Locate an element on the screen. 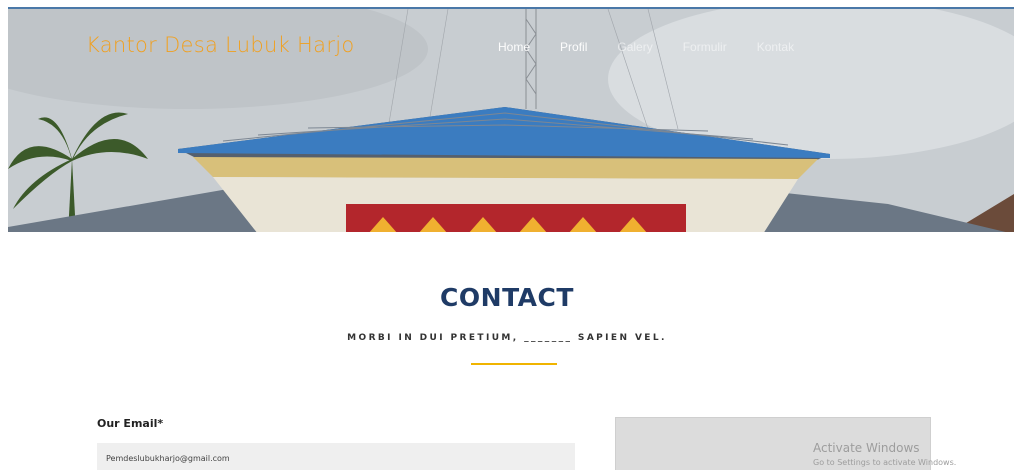 This screenshot has width=1014, height=470. watermark-subtitle: Go to Settings to activate Windows. is located at coordinates (885, 462).